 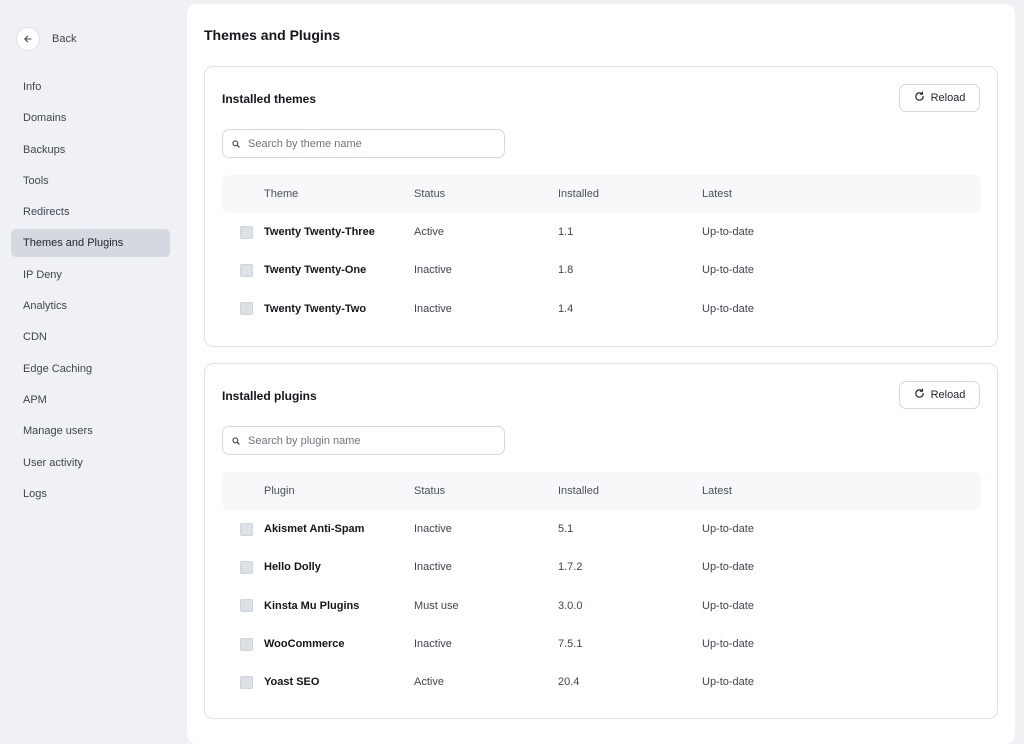 What do you see at coordinates (570, 605) in the screenshot?
I see `plugin-installed-version: 3.0.0` at bounding box center [570, 605].